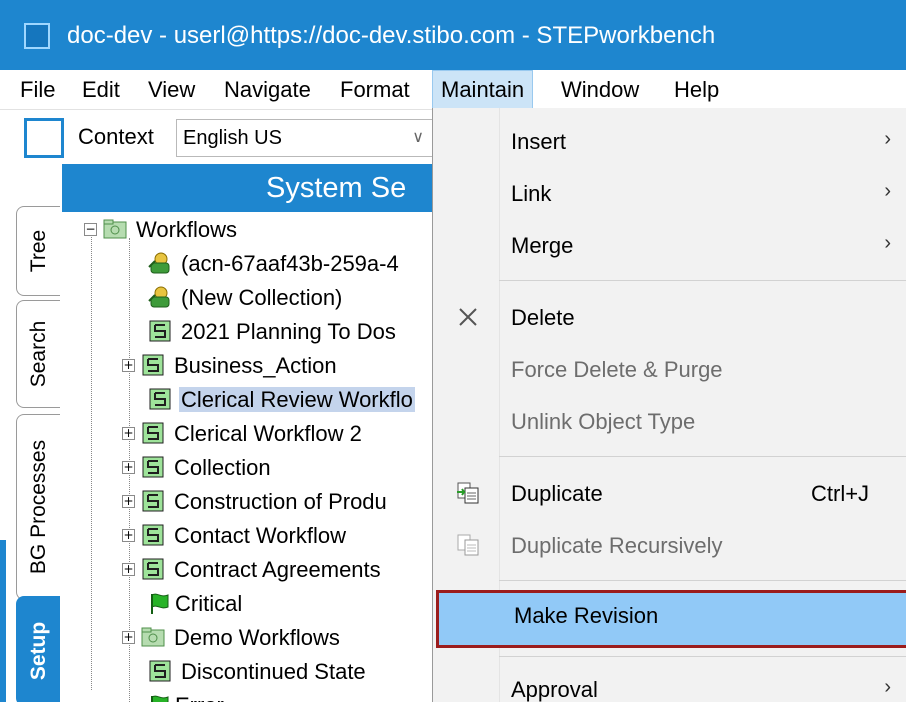  I want to click on menu-navigate: Navigate, so click(267, 90).